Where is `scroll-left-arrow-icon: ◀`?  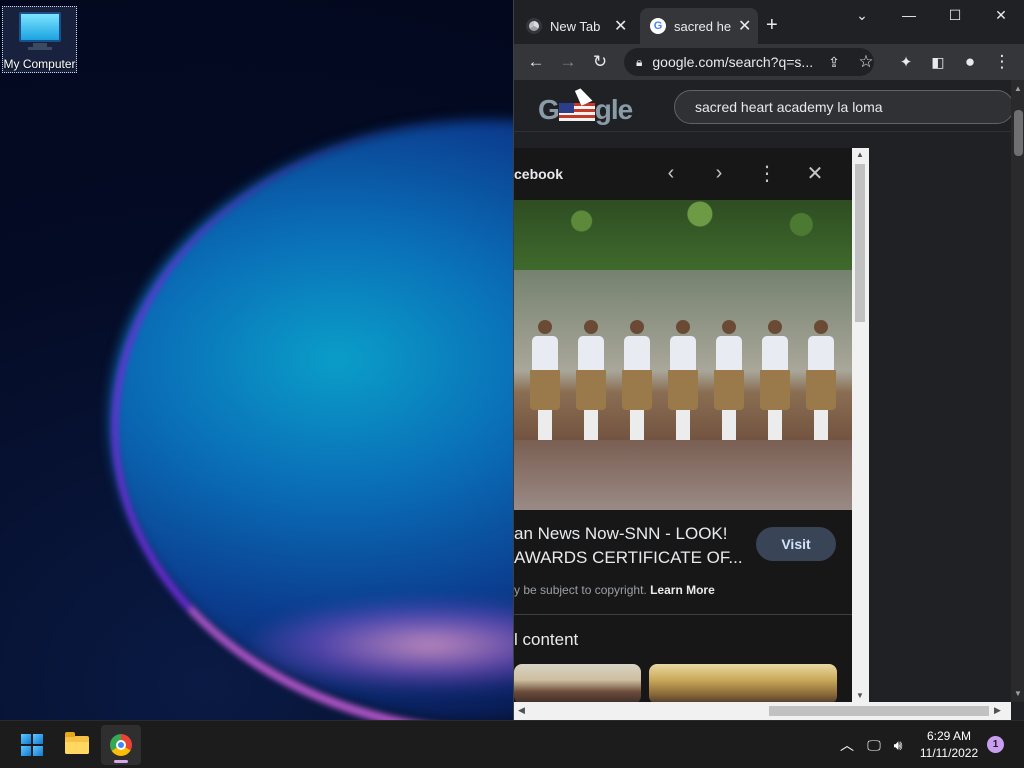
scroll-left-arrow-icon: ◀ is located at coordinates (521, 710).